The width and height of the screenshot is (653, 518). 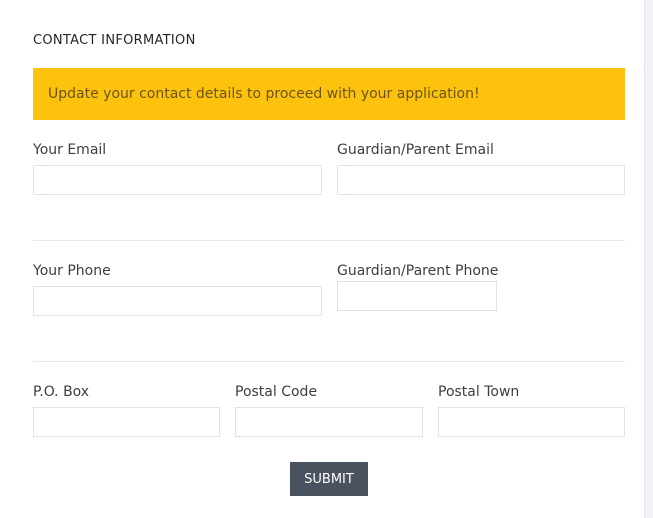 I want to click on guardian-email-input, so click(x=481, y=180).